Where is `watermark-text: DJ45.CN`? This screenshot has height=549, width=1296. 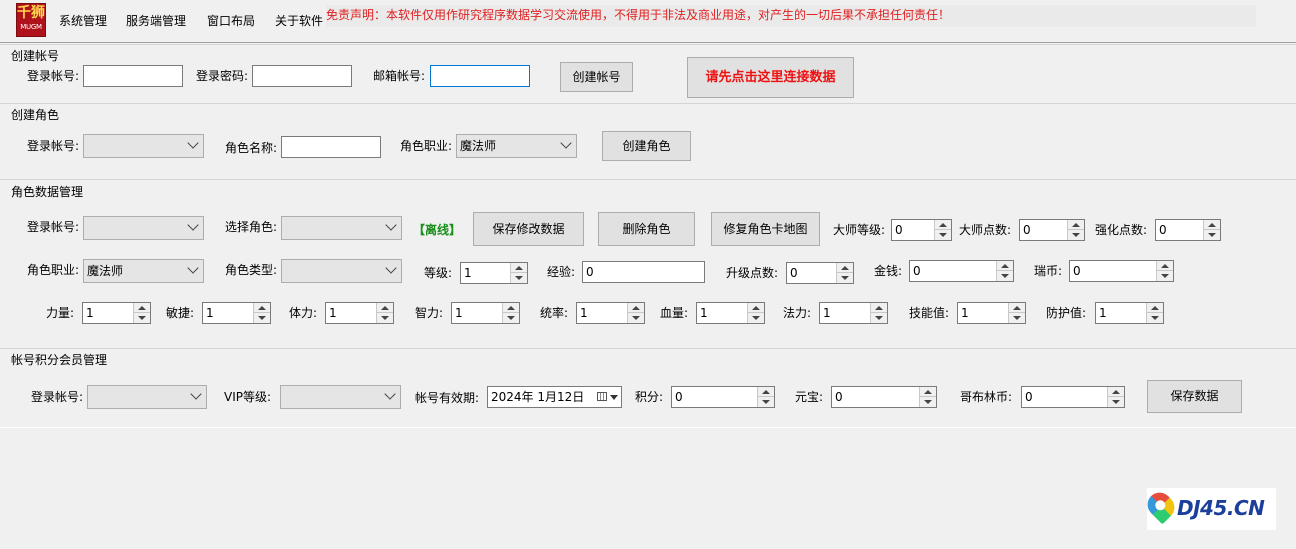
watermark-text: DJ45.CN is located at coordinates (1221, 508).